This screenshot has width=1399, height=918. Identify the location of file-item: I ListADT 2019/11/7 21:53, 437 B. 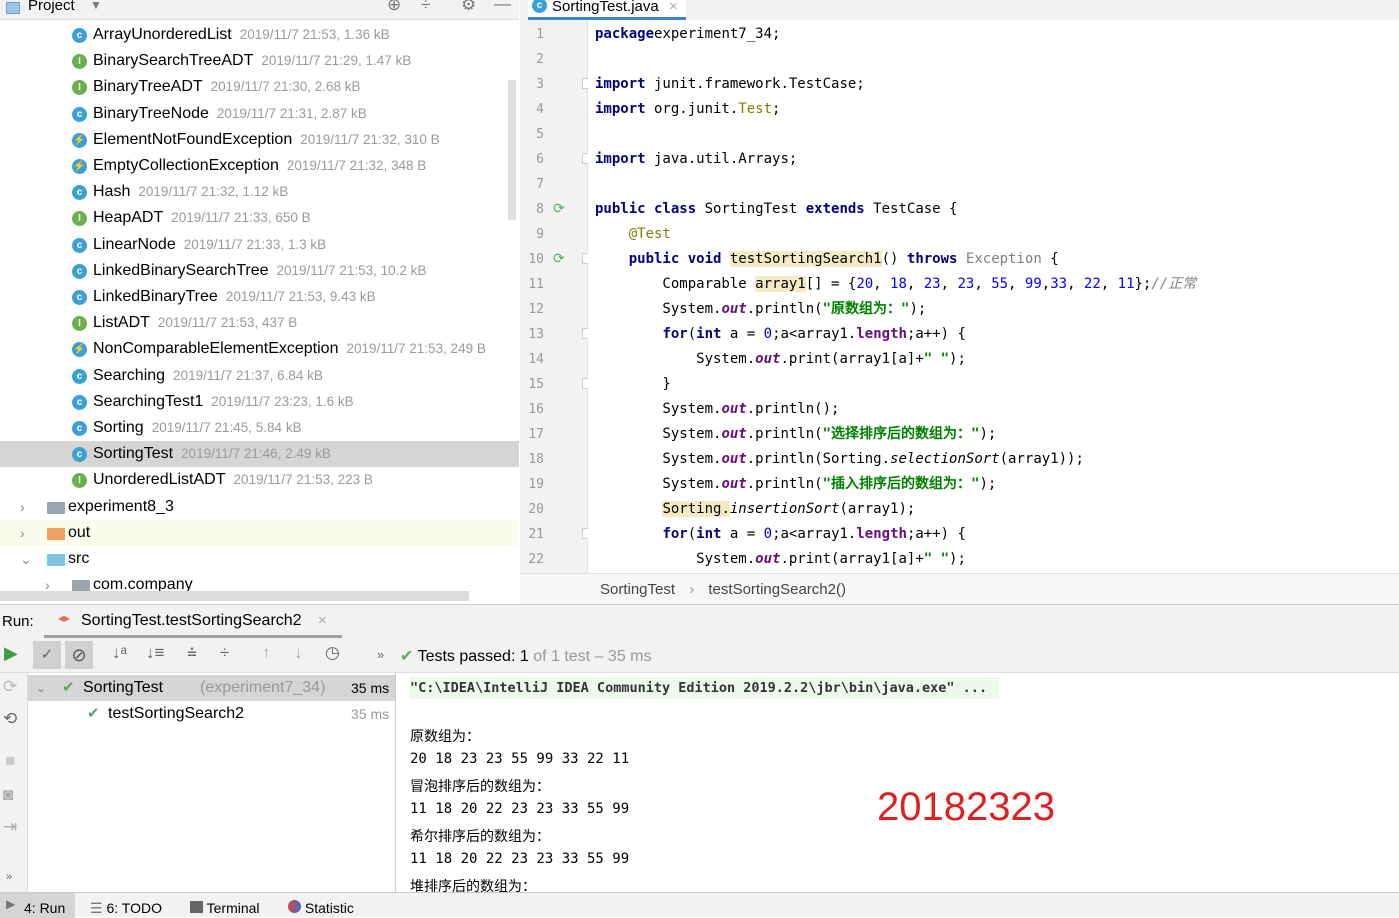
(259, 323).